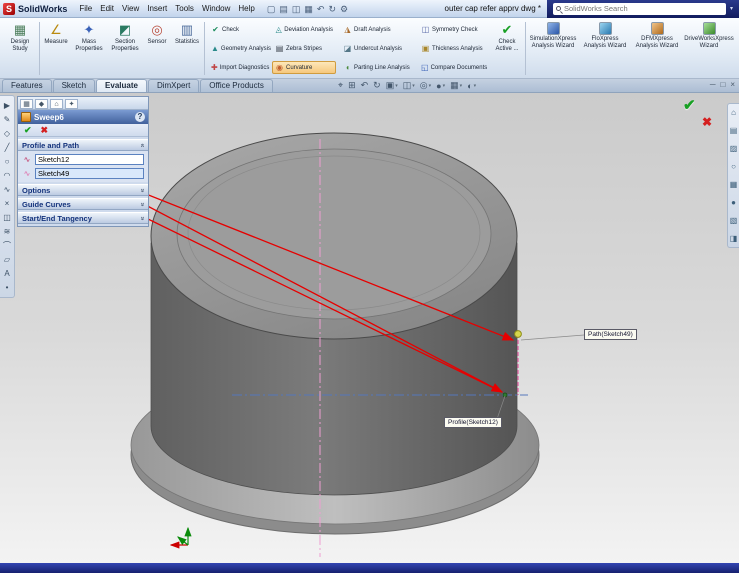 The height and width of the screenshot is (573, 739). I want to click on pm-cancel-icon: ✖, so click(45, 130).